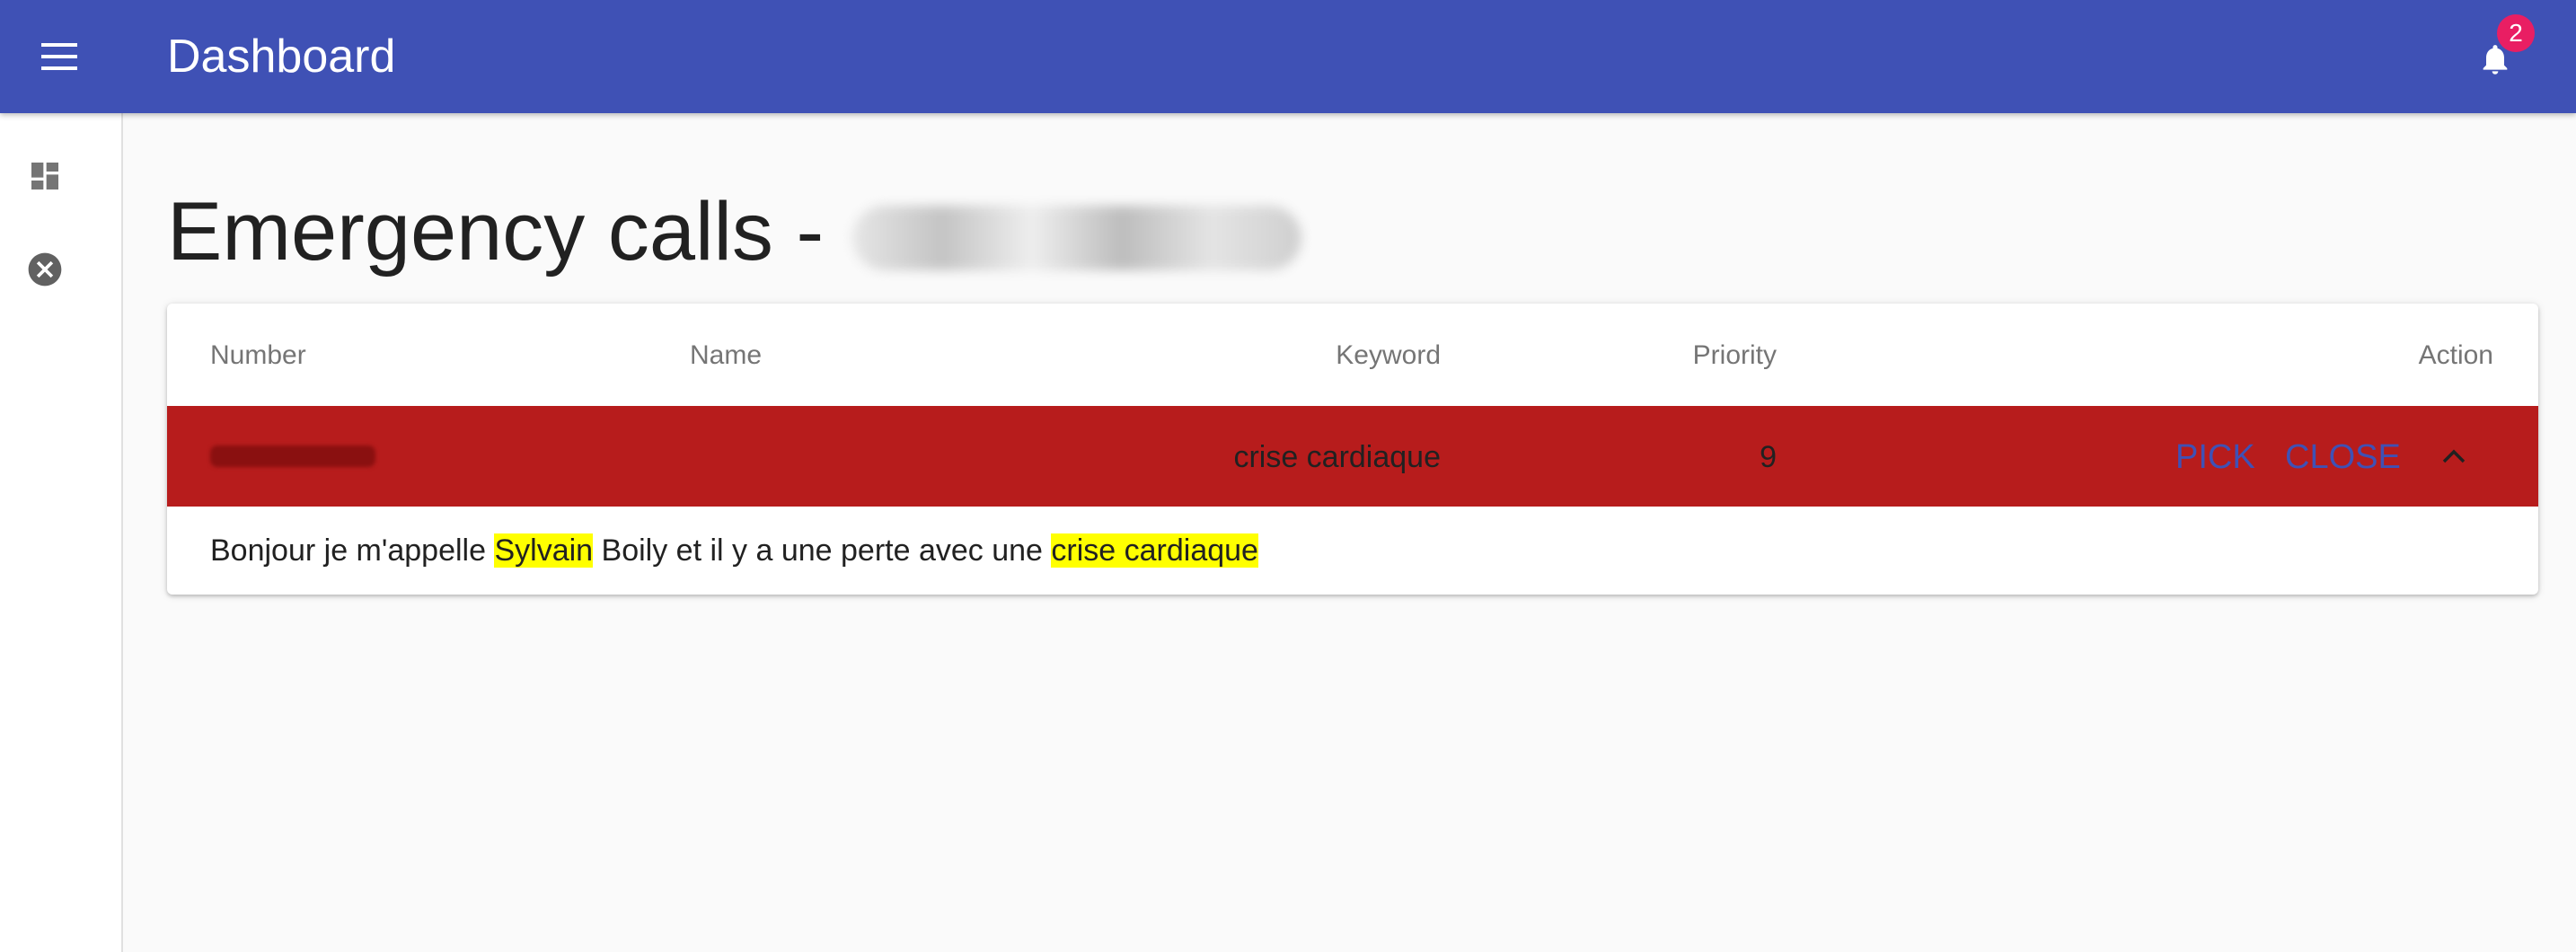 This screenshot has height=952, width=2576. What do you see at coordinates (292, 456) in the screenshot?
I see `redacted-phone-number` at bounding box center [292, 456].